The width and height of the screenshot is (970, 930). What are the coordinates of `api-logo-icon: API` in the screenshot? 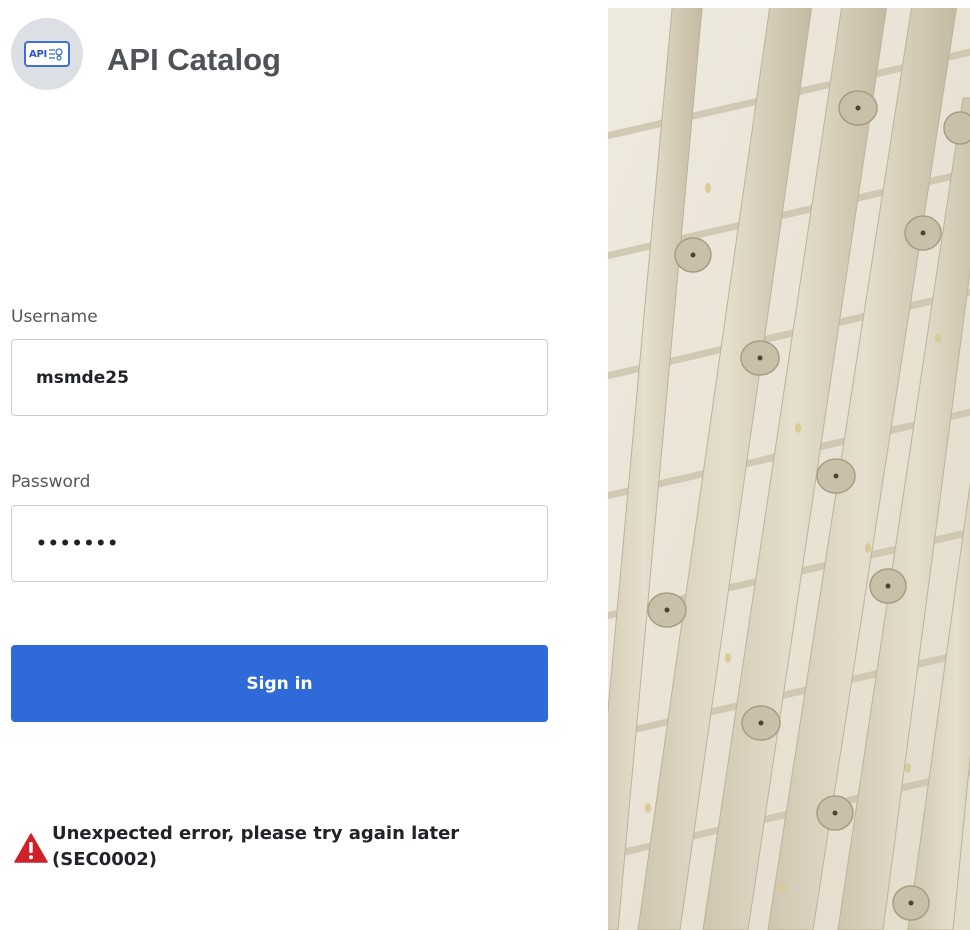 It's located at (47, 54).